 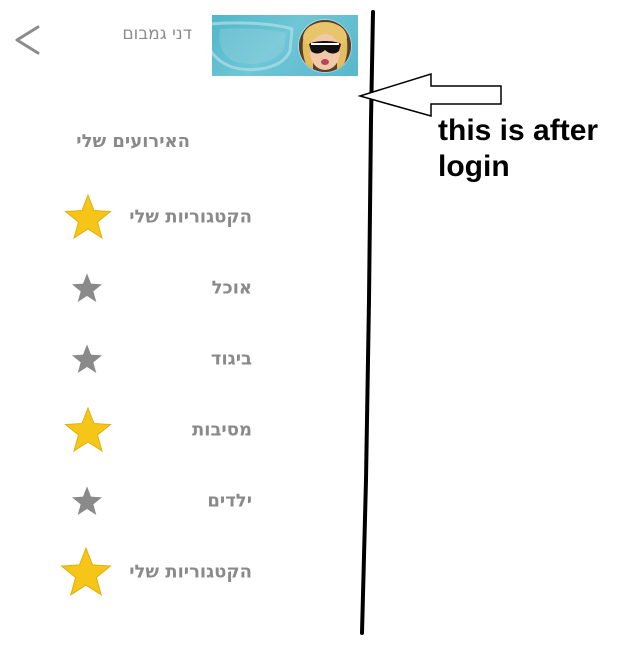 I want to click on arrow-left-icon, so click(x=429, y=94).